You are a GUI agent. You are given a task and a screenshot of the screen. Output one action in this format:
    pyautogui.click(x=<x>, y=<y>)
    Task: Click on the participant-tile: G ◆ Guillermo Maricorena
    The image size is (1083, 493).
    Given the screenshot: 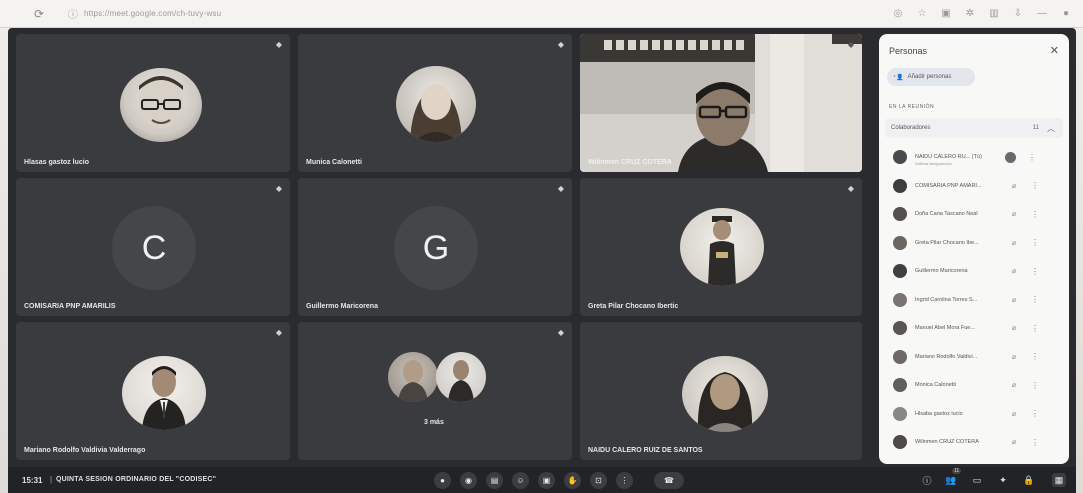 What is the action you would take?
    pyautogui.click(x=435, y=247)
    